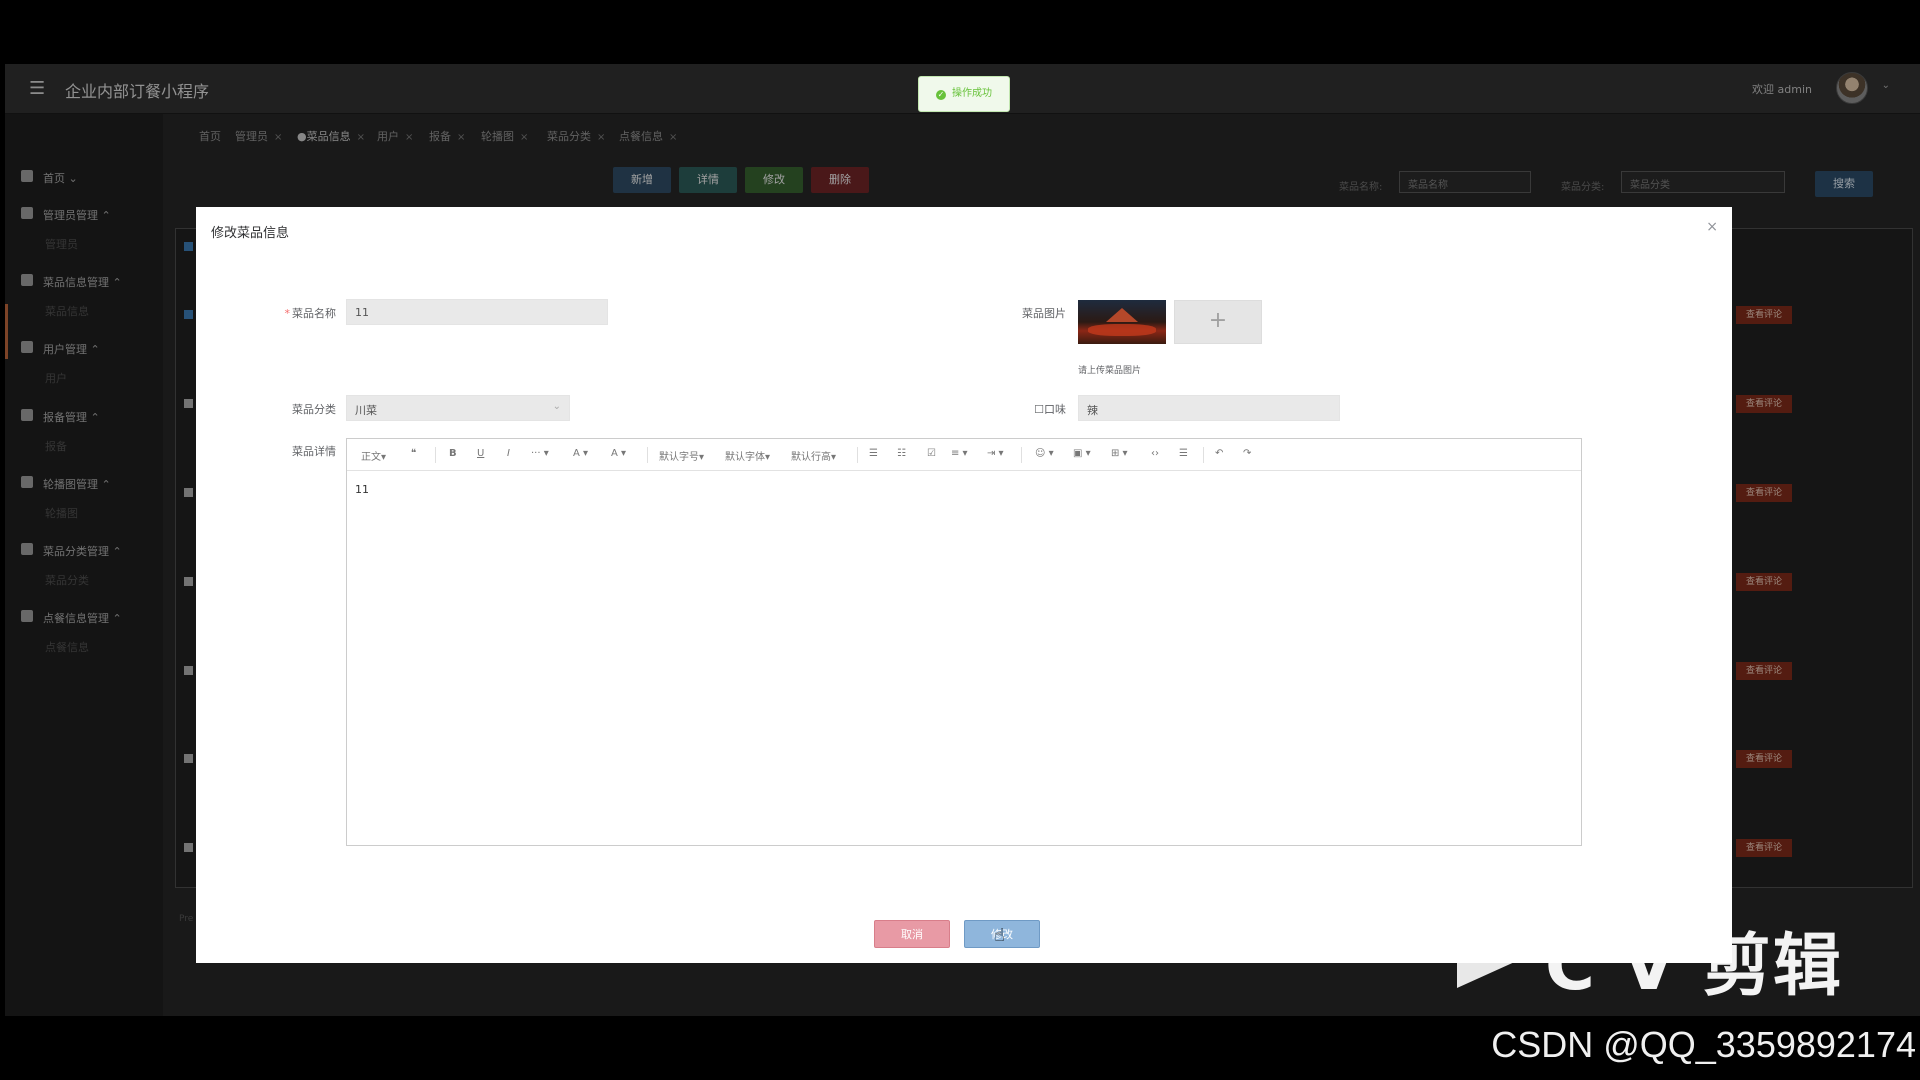  What do you see at coordinates (813, 455) in the screenshot?
I see `line-height-dropdown: 默认行高▾` at bounding box center [813, 455].